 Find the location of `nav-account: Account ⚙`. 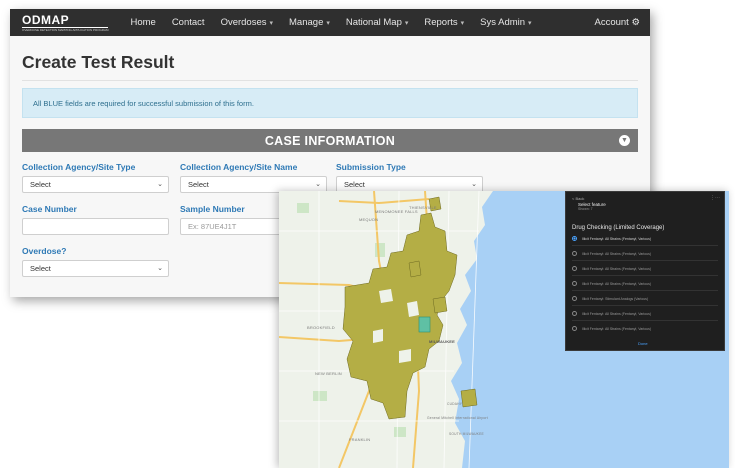

nav-account: Account ⚙ is located at coordinates (618, 22).